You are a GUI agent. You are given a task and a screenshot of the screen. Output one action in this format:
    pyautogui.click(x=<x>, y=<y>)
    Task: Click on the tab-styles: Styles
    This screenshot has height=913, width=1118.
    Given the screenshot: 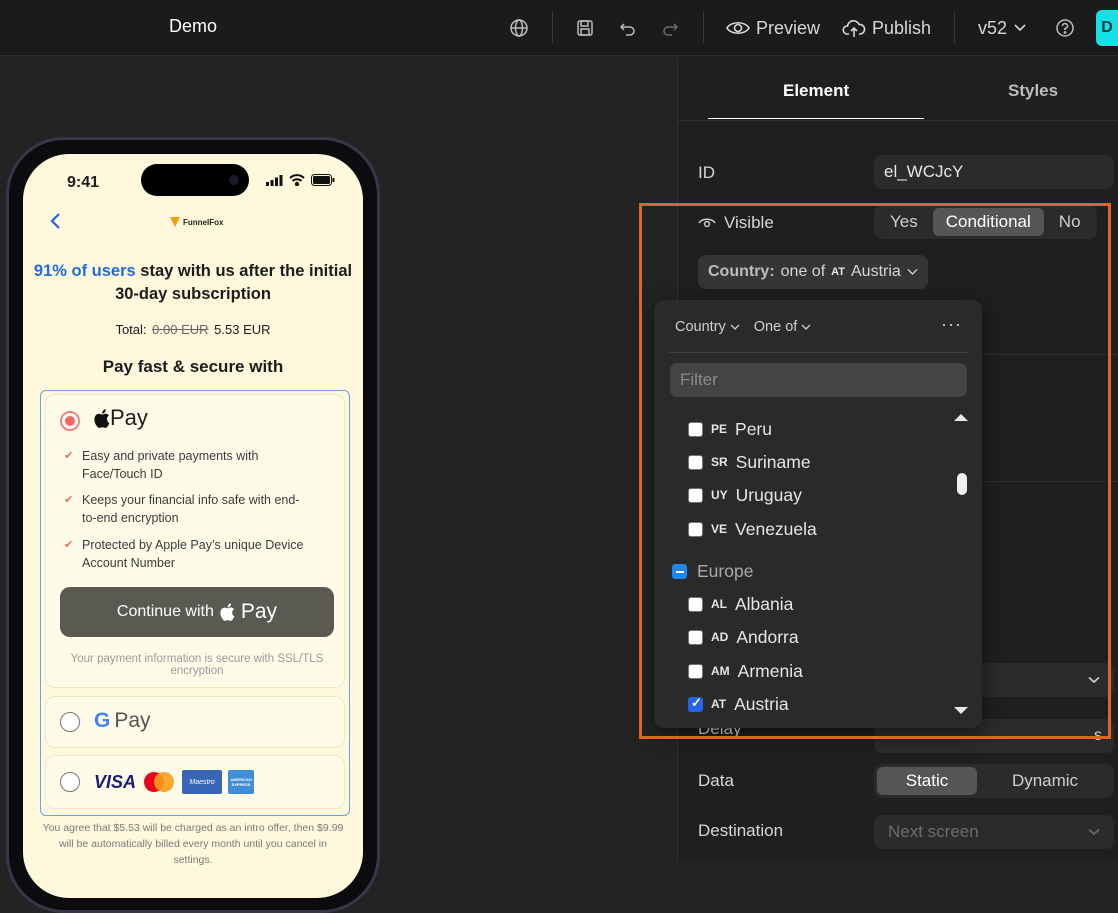 What is the action you would take?
    pyautogui.click(x=1033, y=91)
    